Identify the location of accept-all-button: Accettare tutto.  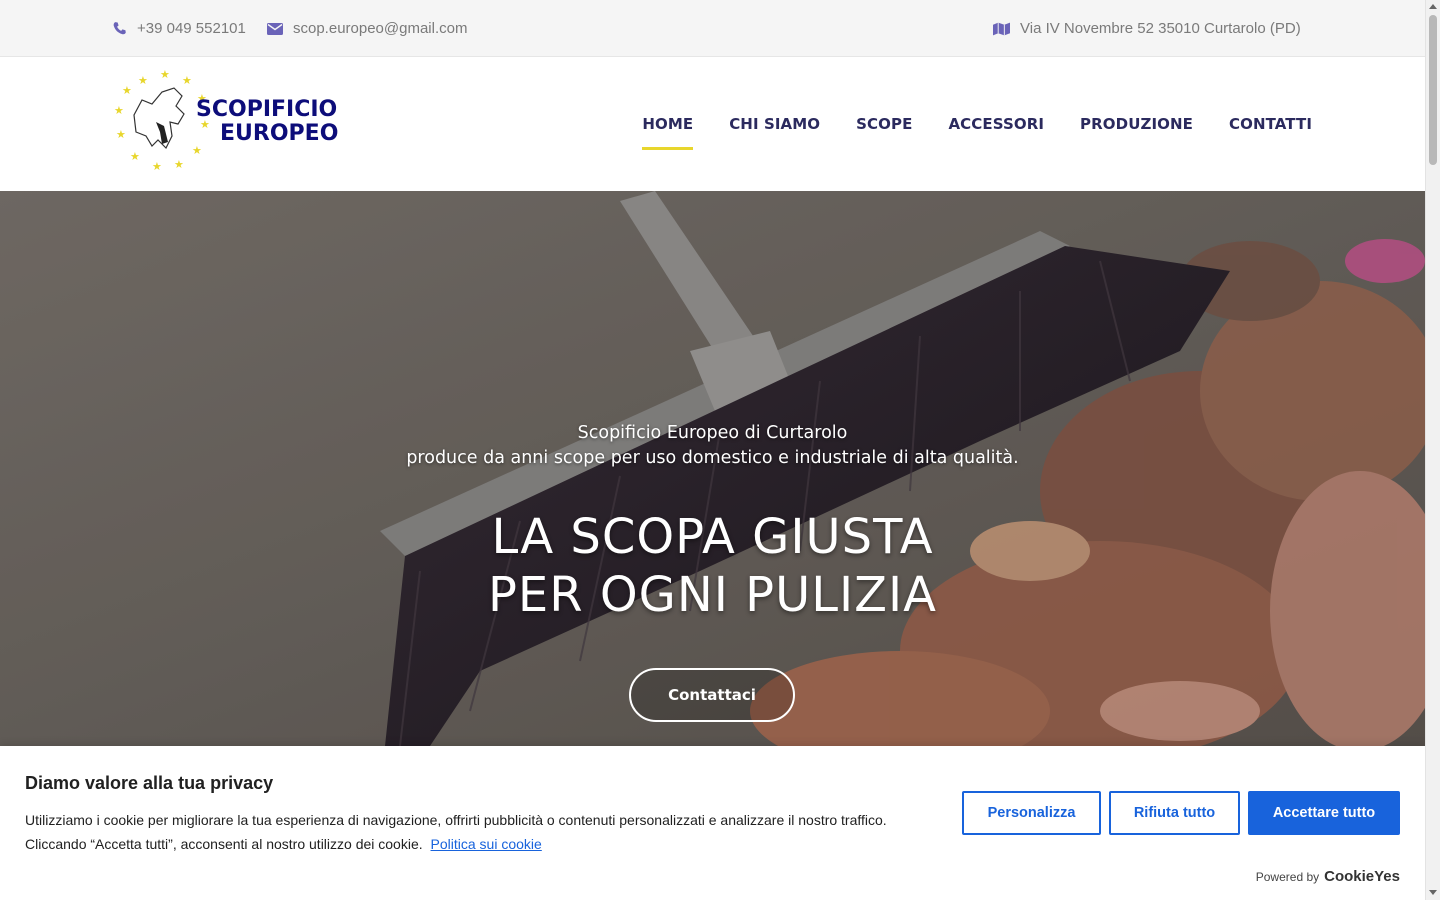
(1324, 813).